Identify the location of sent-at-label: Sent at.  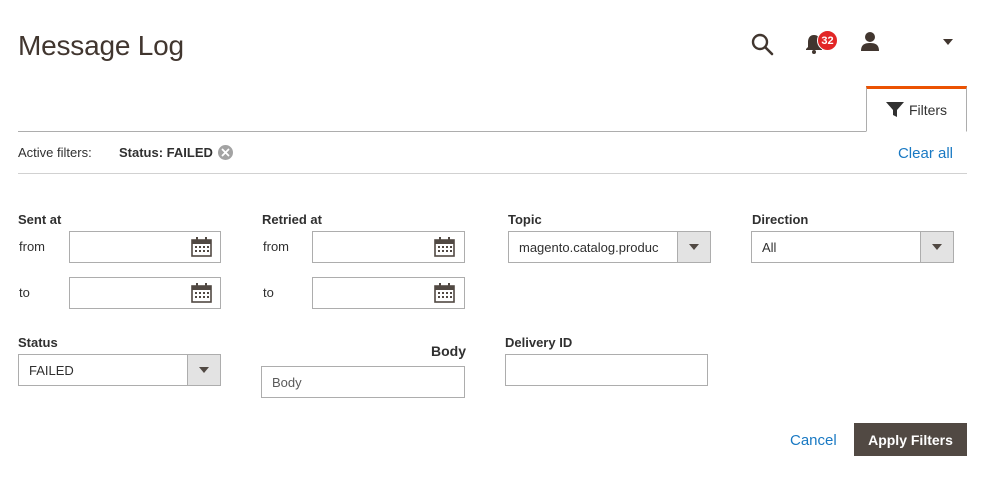
(40, 219).